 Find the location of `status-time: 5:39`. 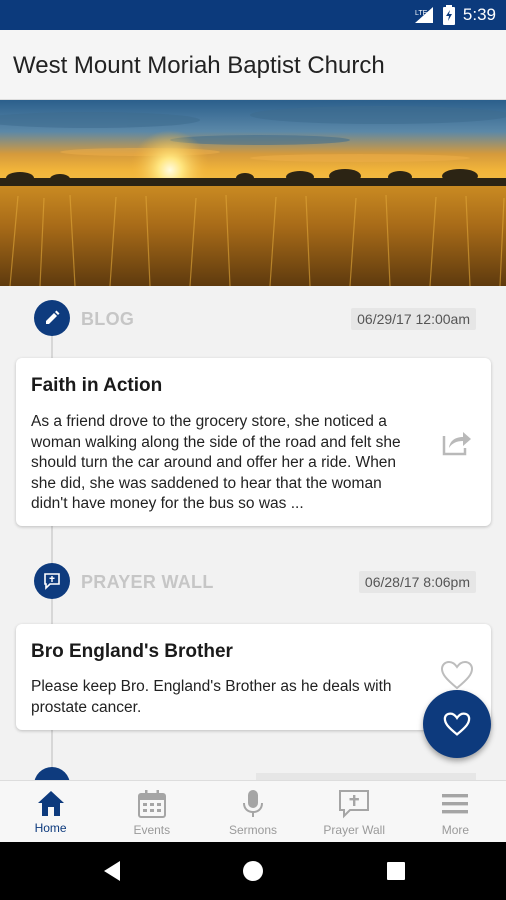

status-time: 5:39 is located at coordinates (479, 14).